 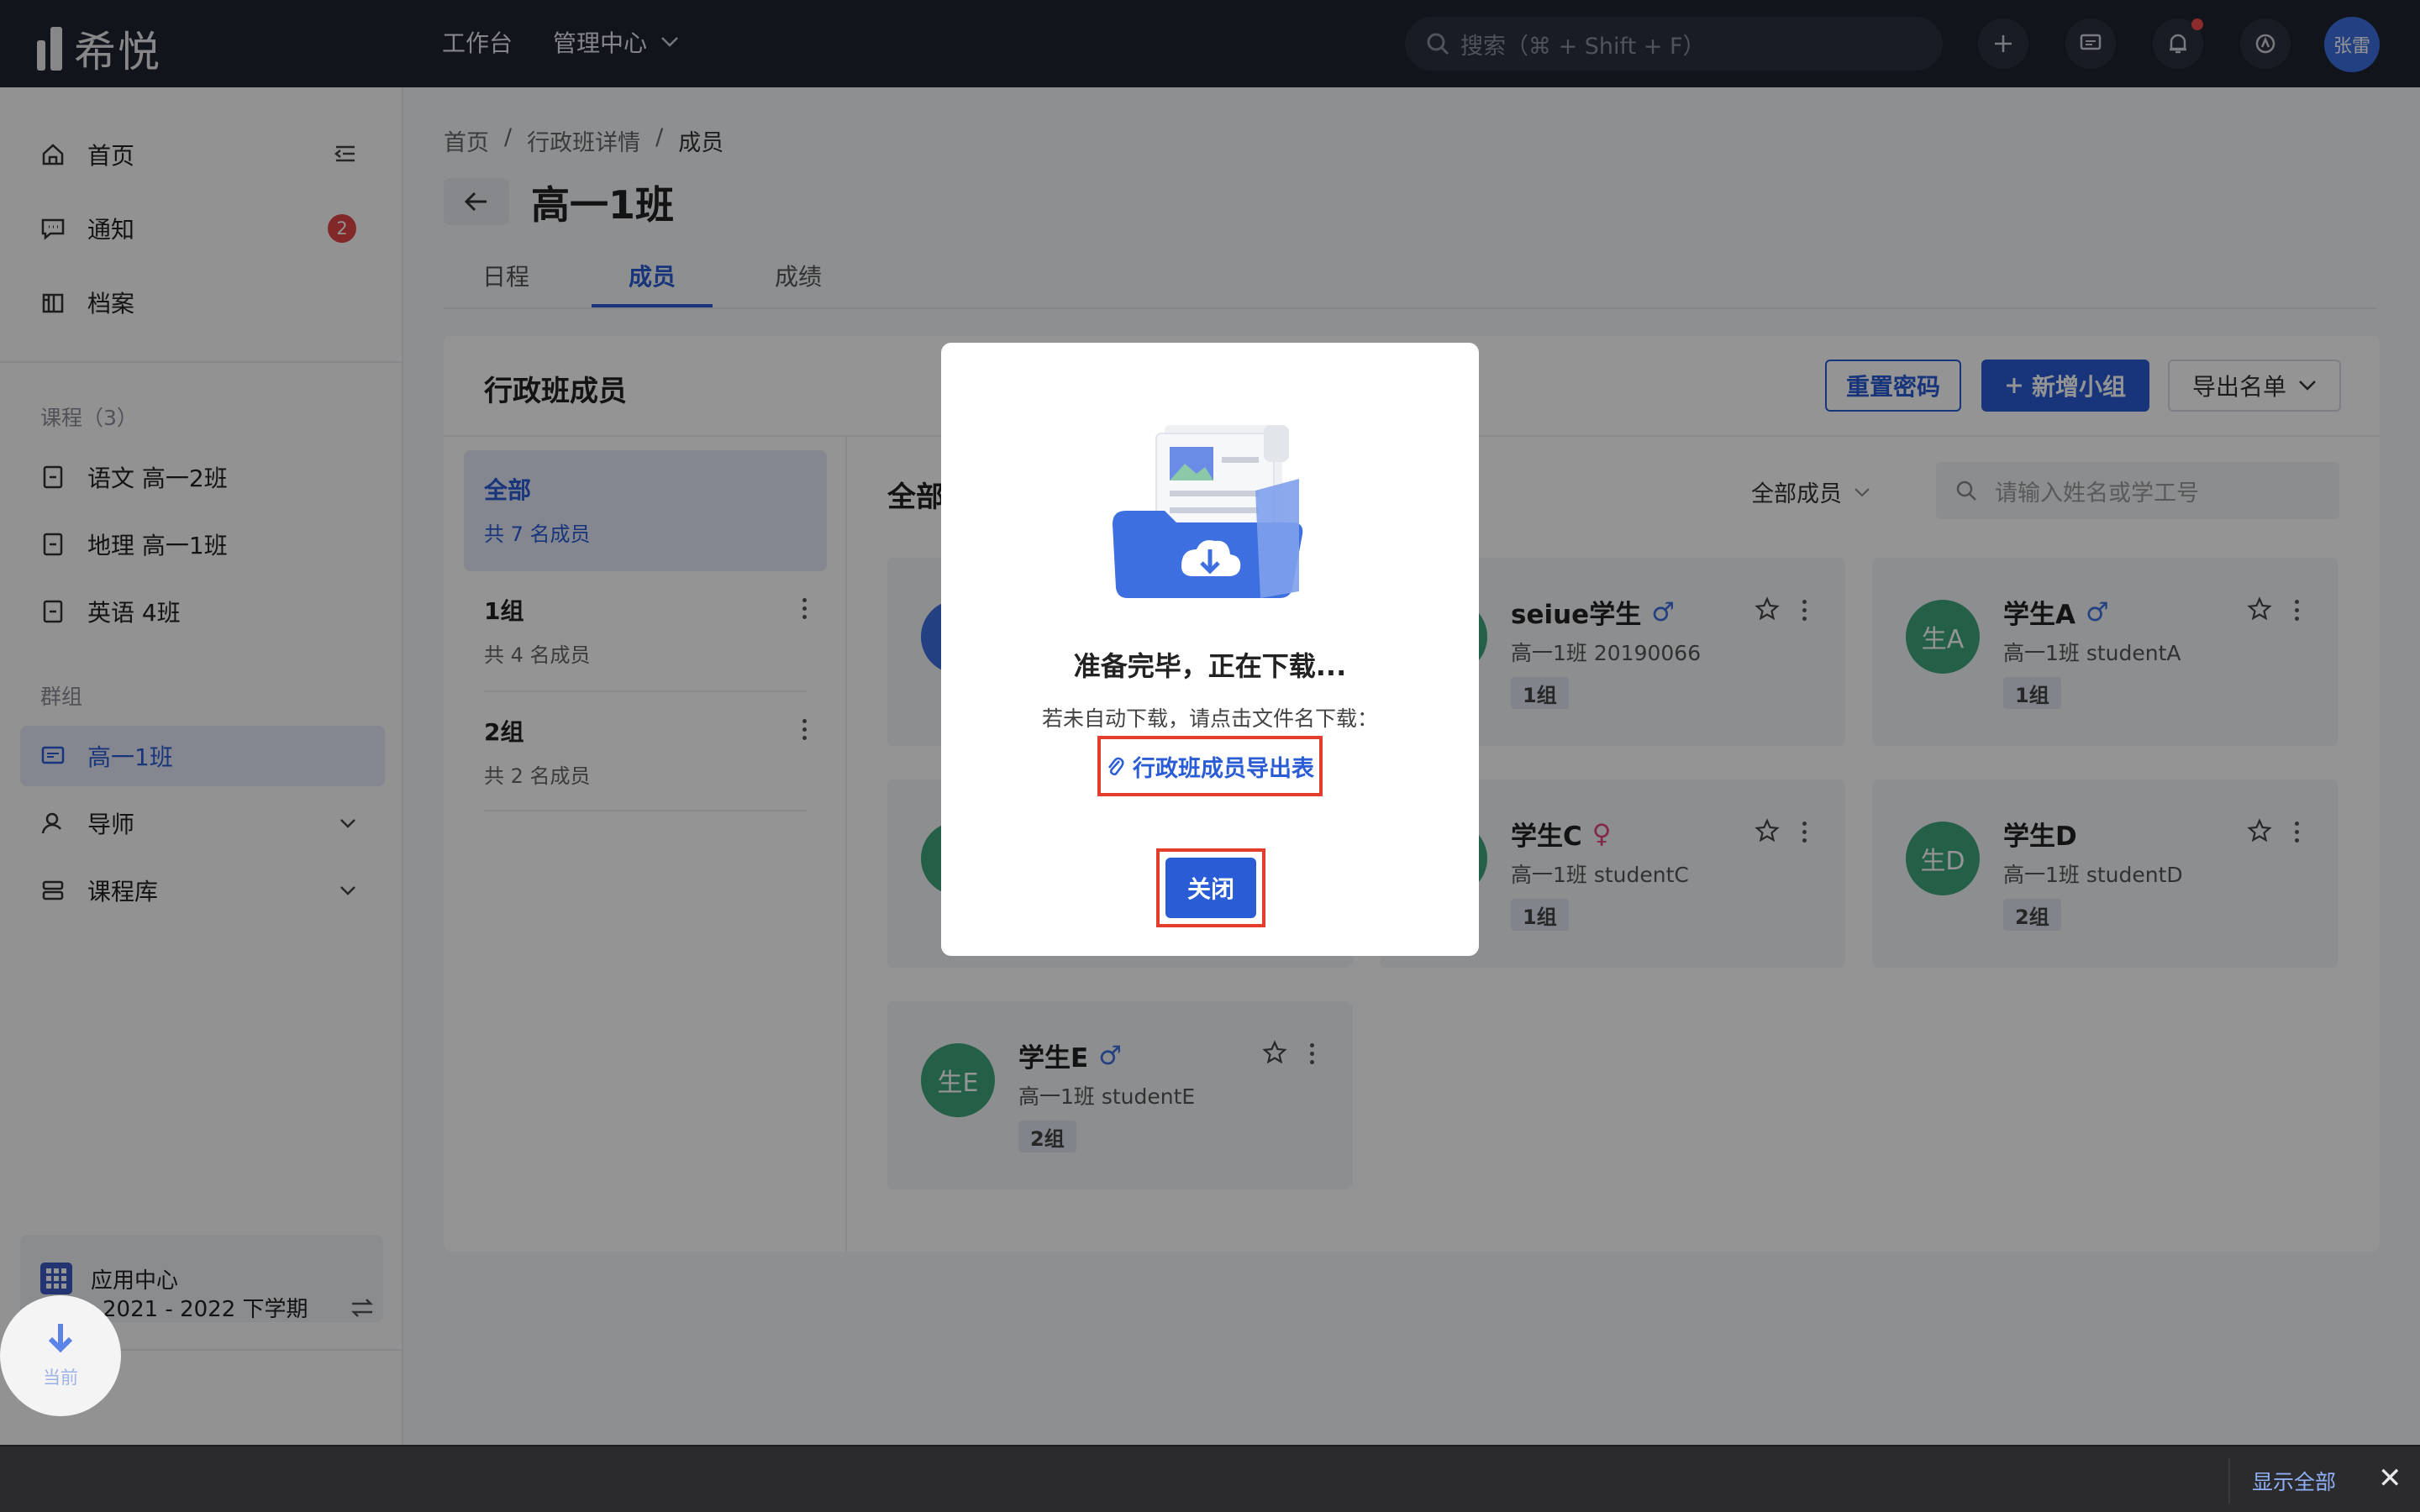 I want to click on download-progress-bubble: 当前, so click(x=60, y=1355).